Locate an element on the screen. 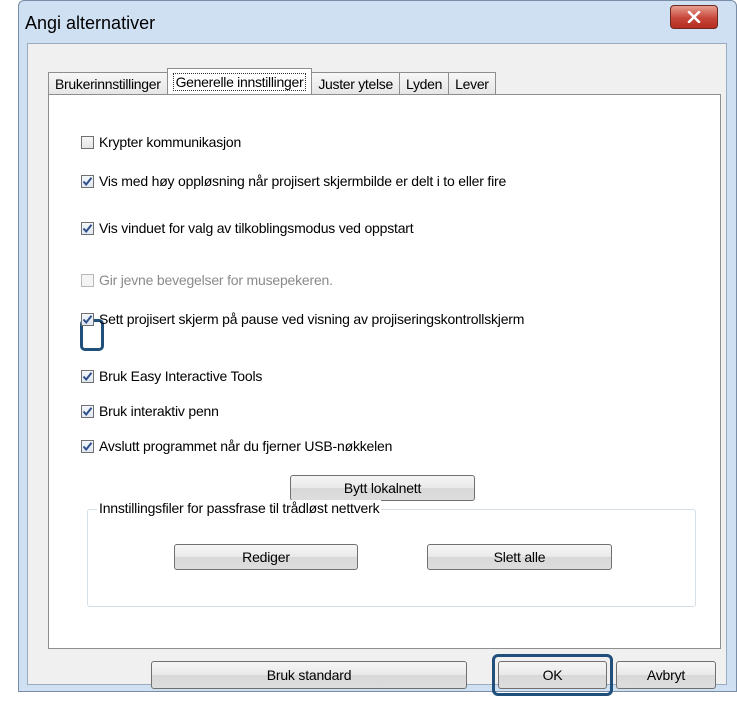  tab-label: Generelle innstillinger is located at coordinates (239, 81).